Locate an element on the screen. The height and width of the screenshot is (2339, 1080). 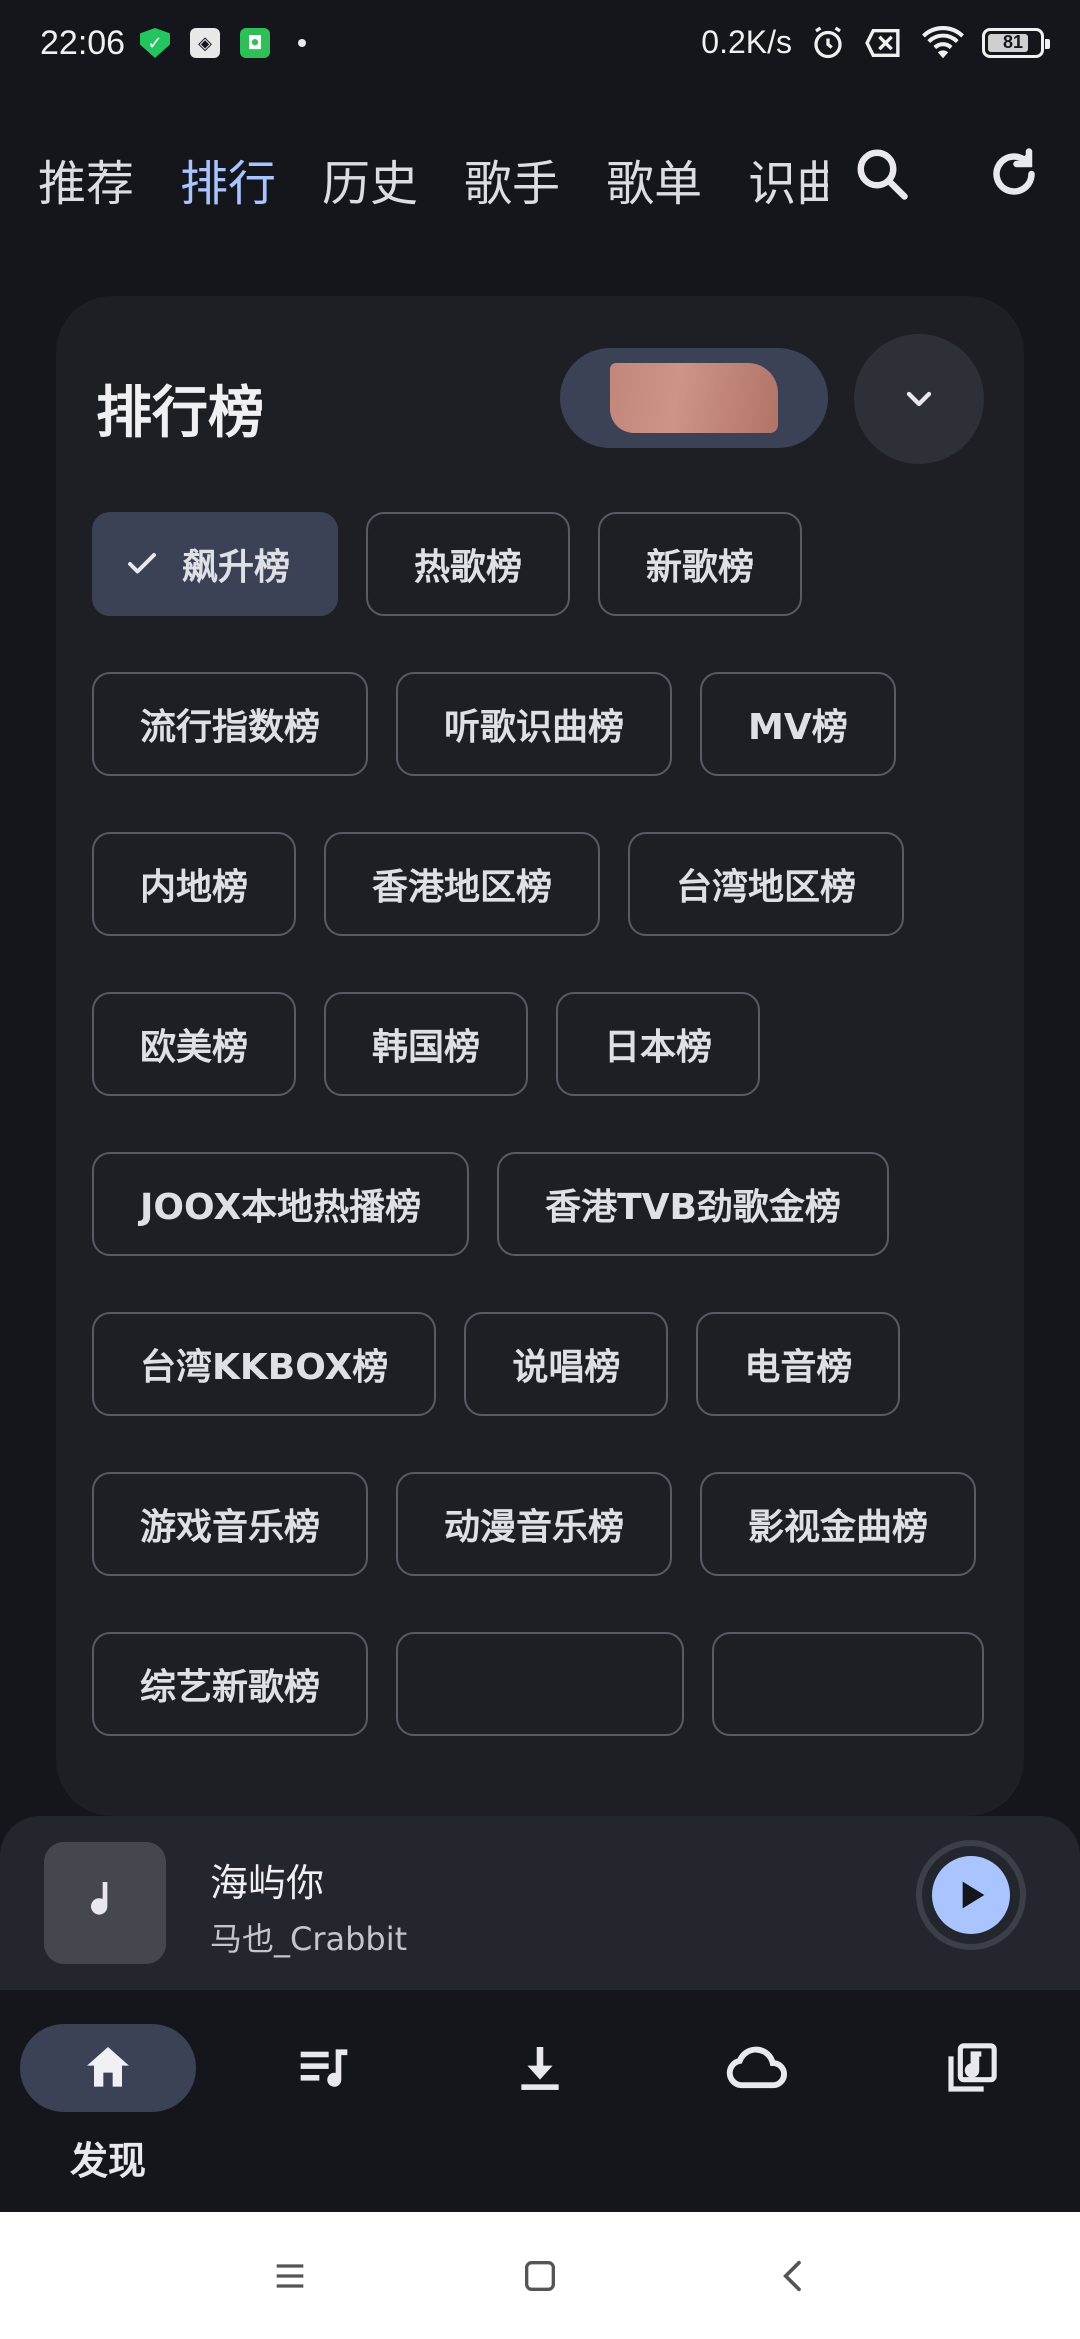
home-button is located at coordinates (540, 2276).